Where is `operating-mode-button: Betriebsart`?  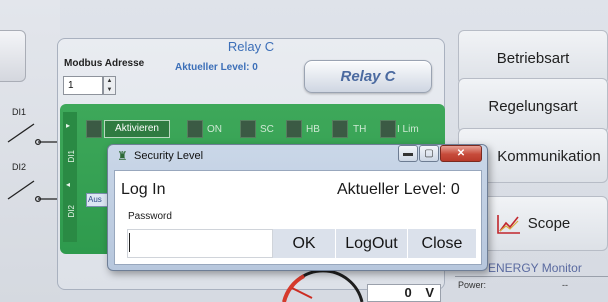 operating-mode-button: Betriebsart is located at coordinates (533, 57).